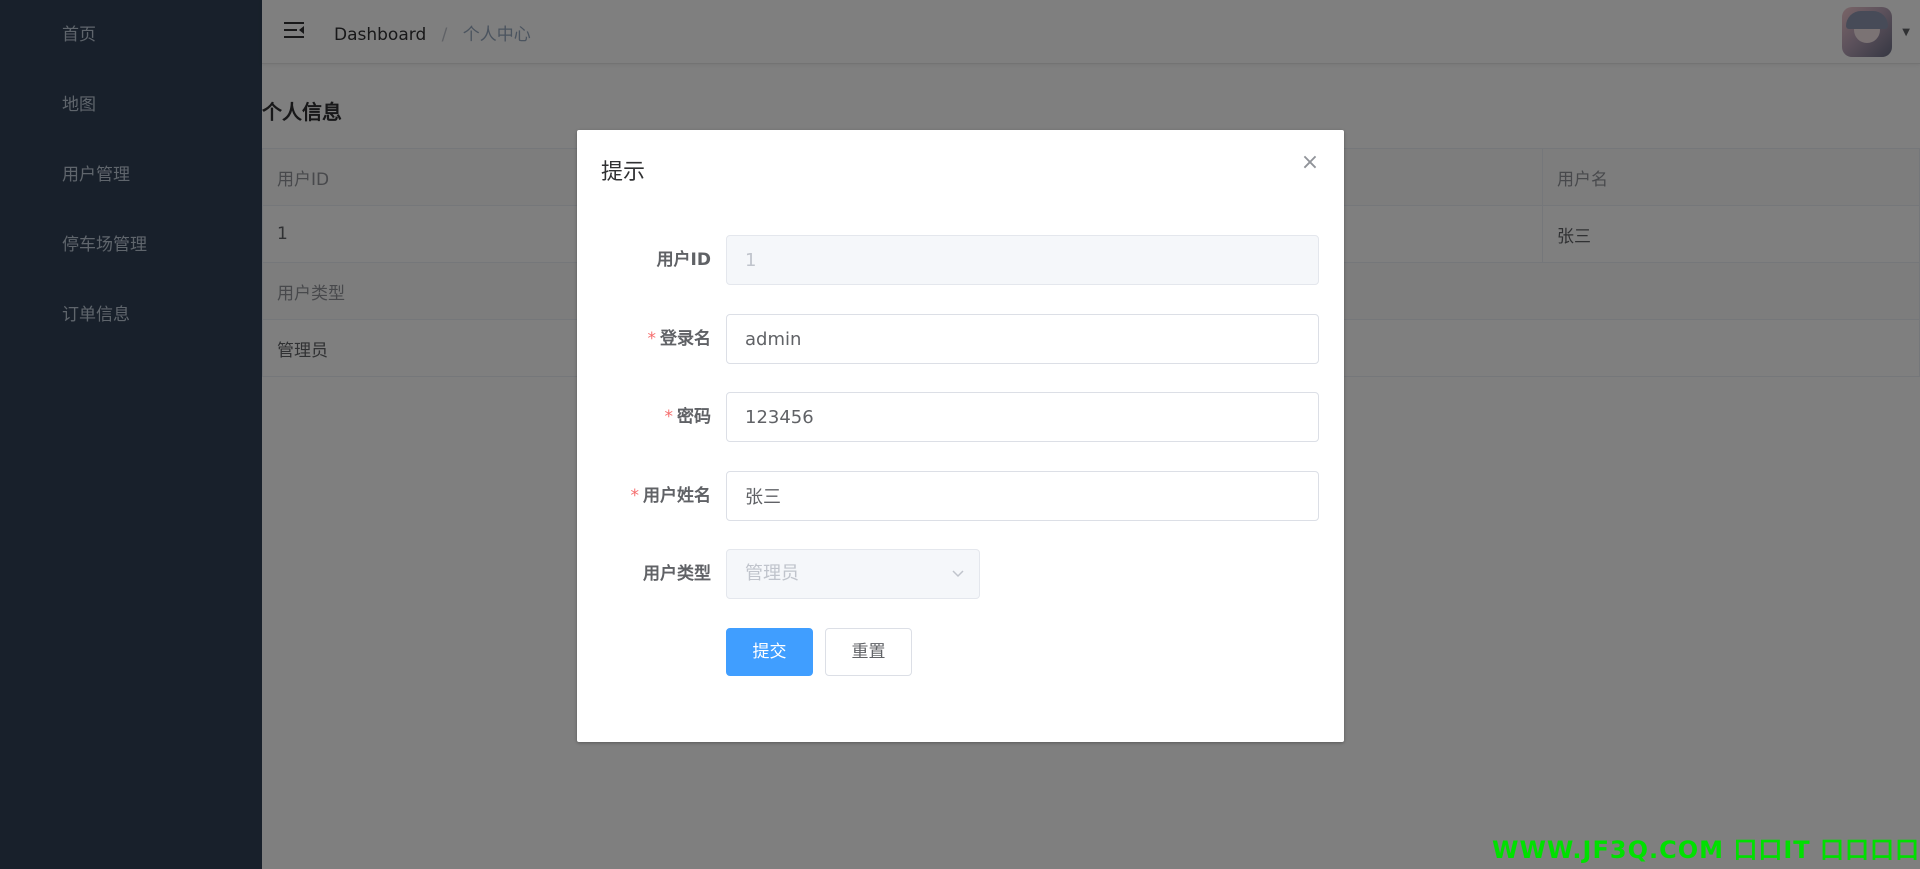 The width and height of the screenshot is (1920, 869). I want to click on watermark: WWW.JF3Q.COM 口口IT 口口口口, so click(1705, 850).